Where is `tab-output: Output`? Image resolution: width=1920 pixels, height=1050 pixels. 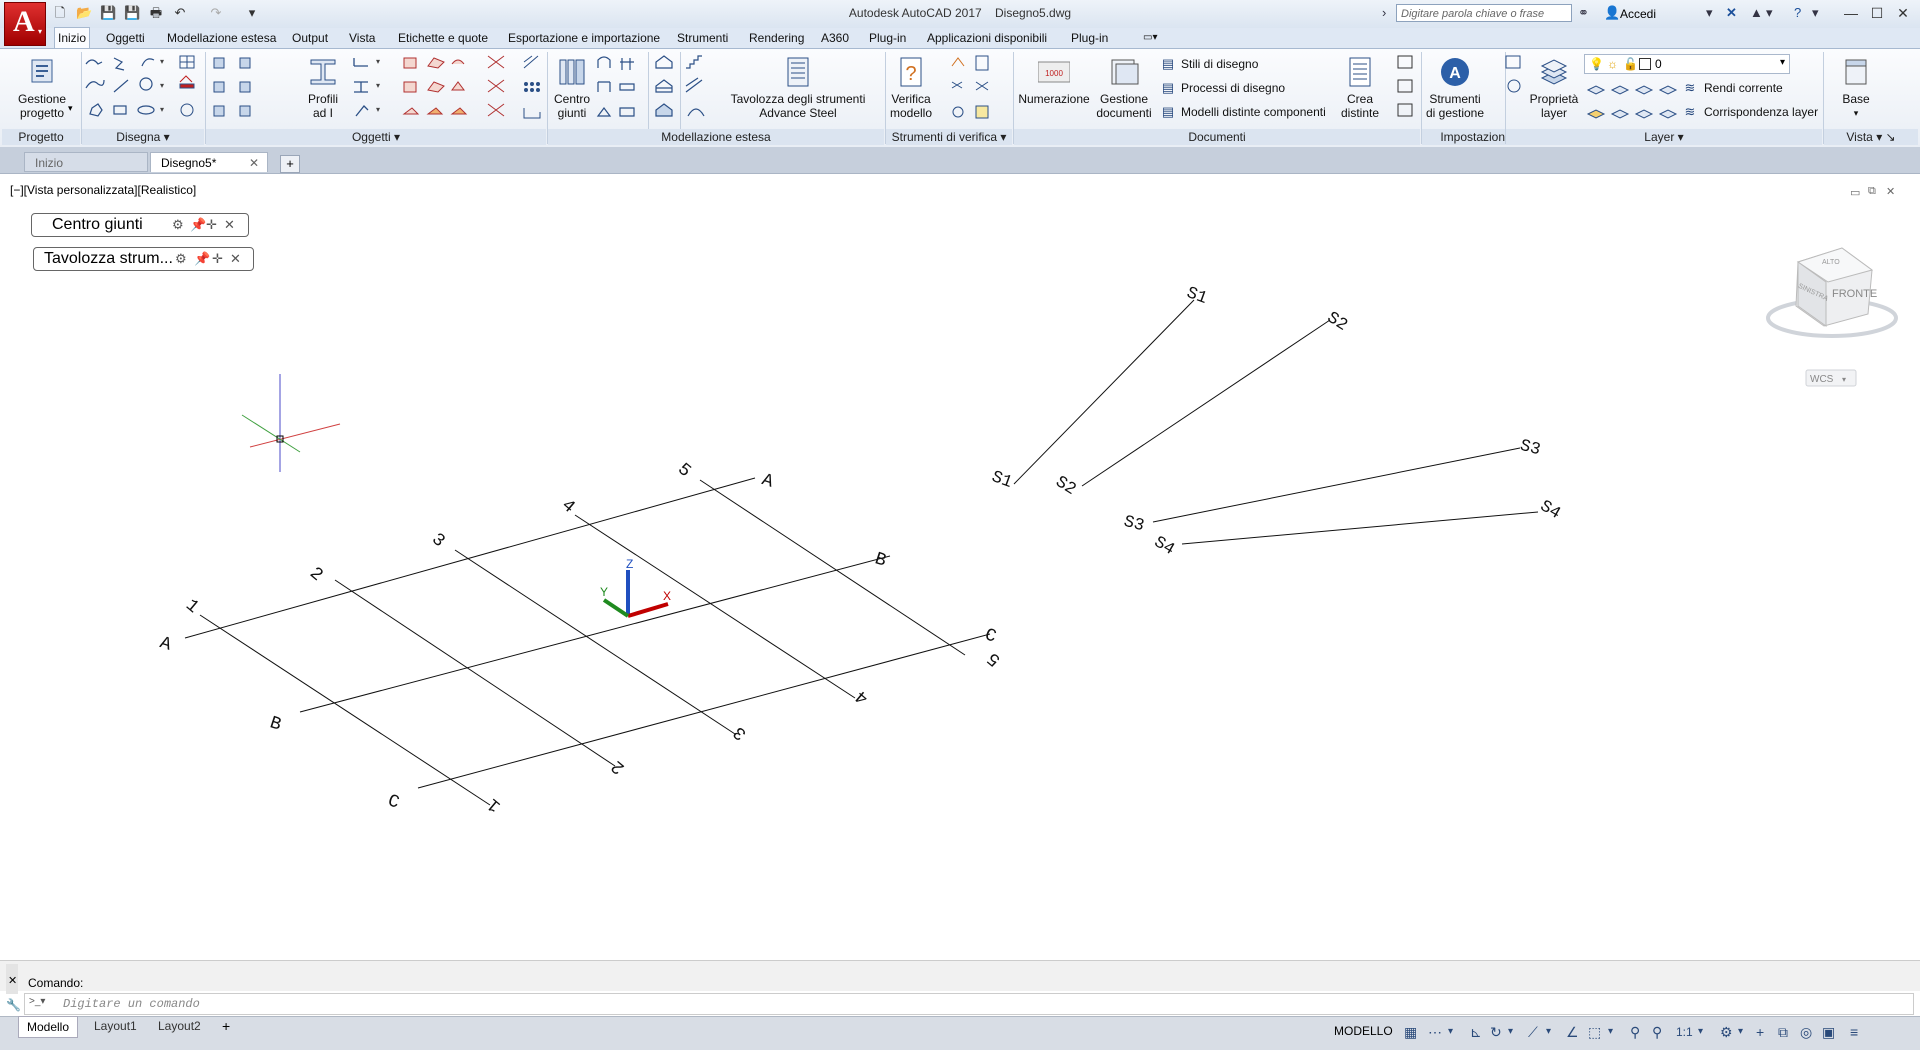
tab-output: Output is located at coordinates (310, 38).